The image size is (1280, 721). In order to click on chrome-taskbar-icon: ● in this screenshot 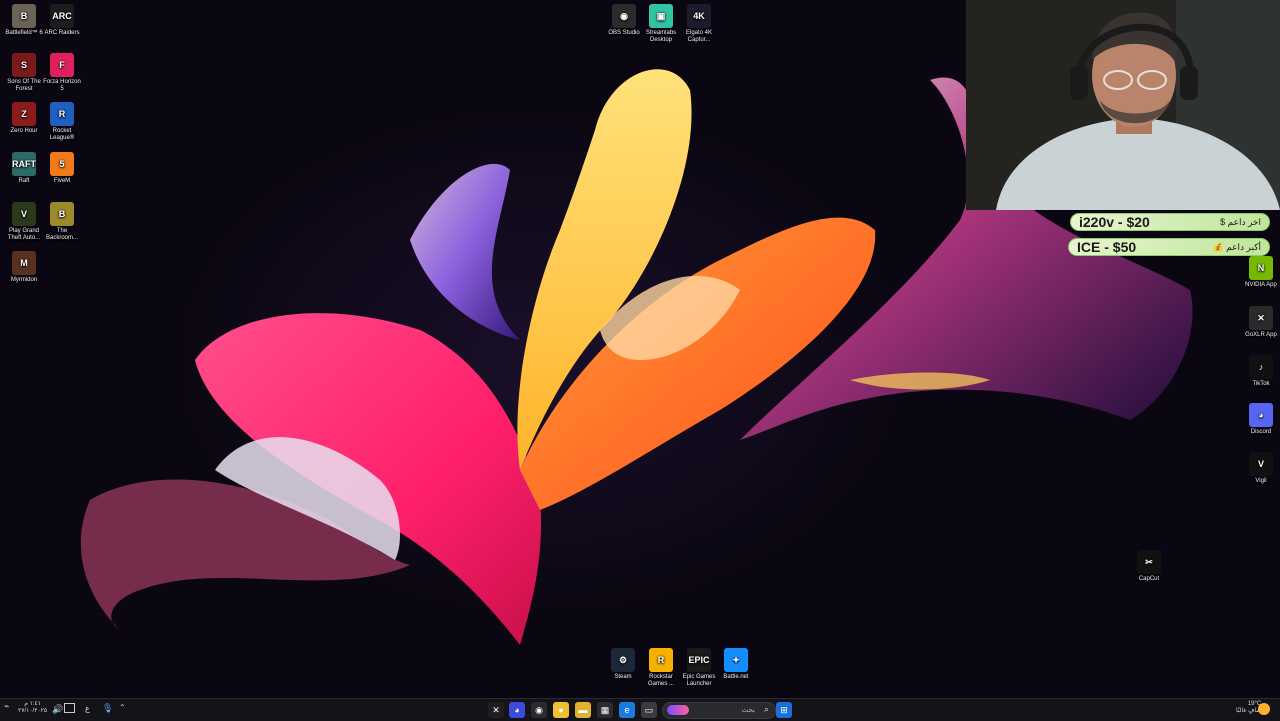, I will do `click(561, 710)`.